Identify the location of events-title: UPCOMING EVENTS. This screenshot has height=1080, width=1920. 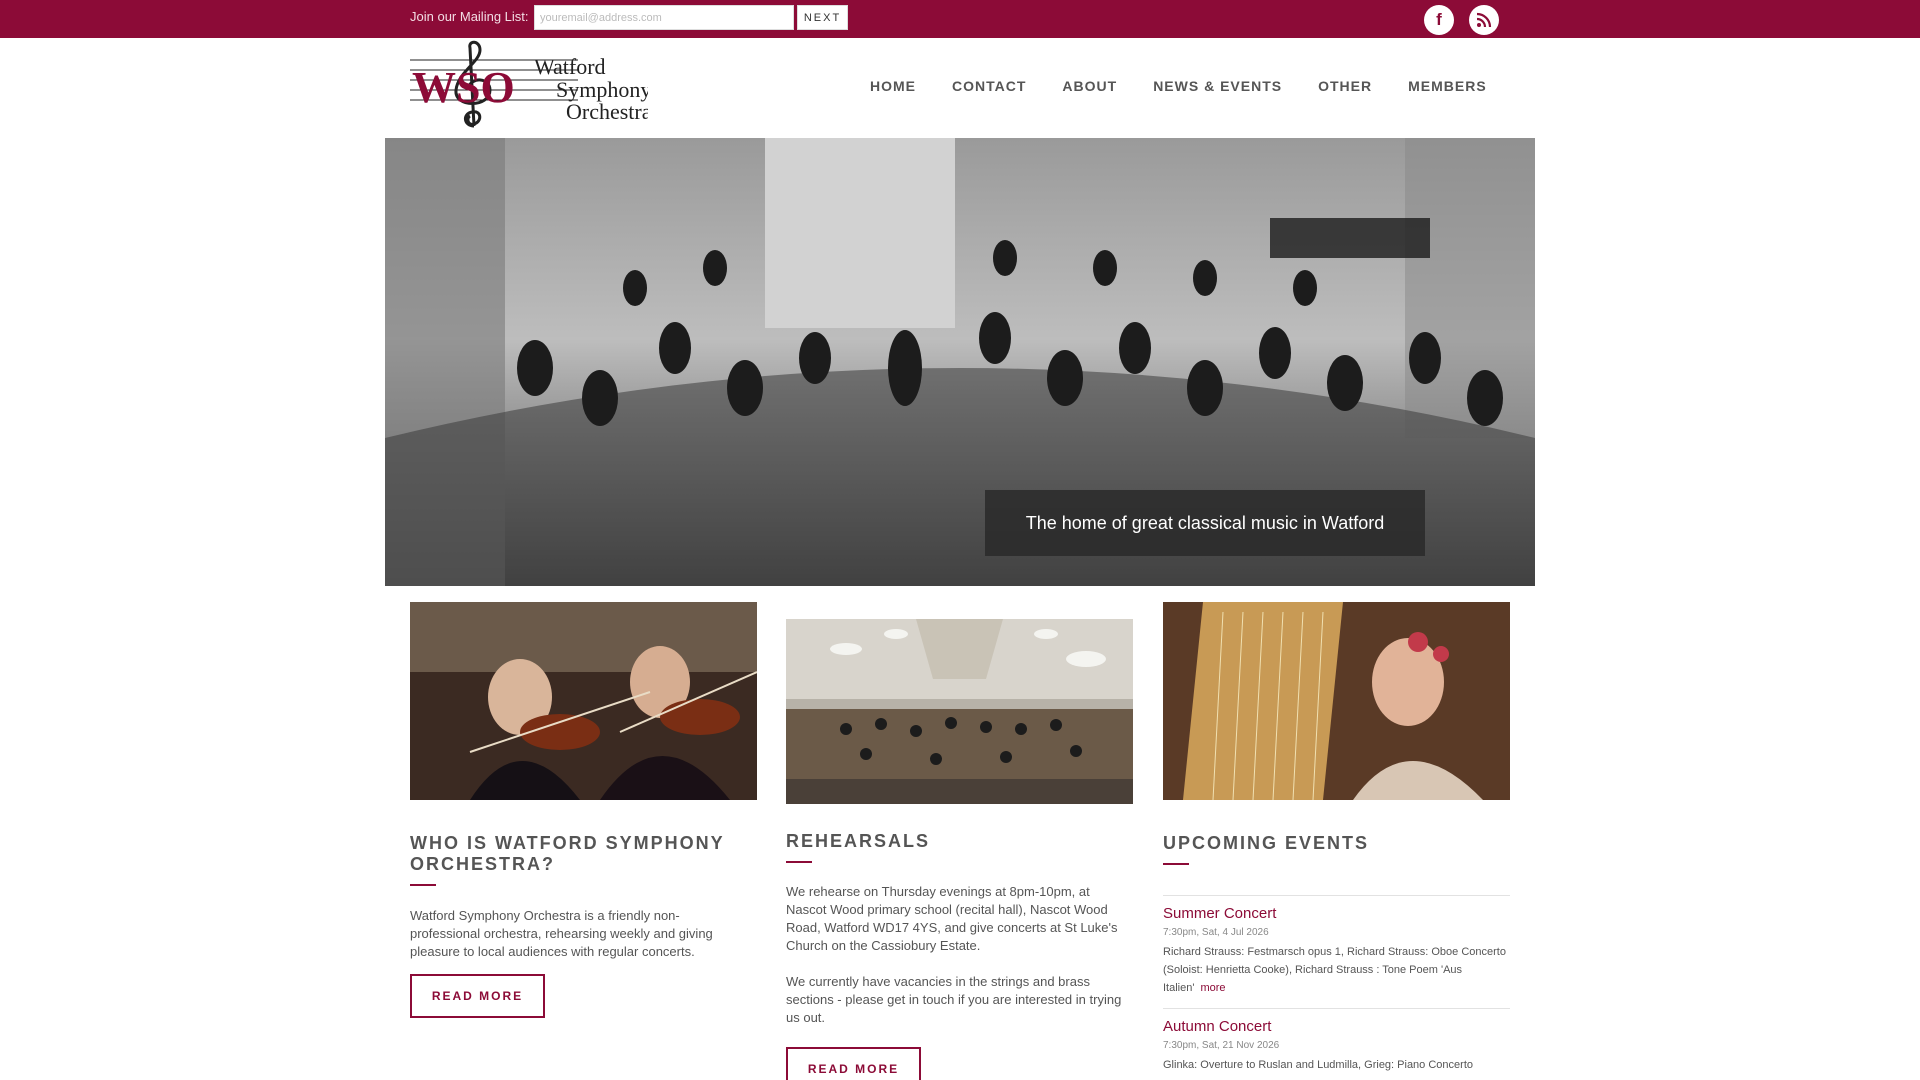
(1266, 843).